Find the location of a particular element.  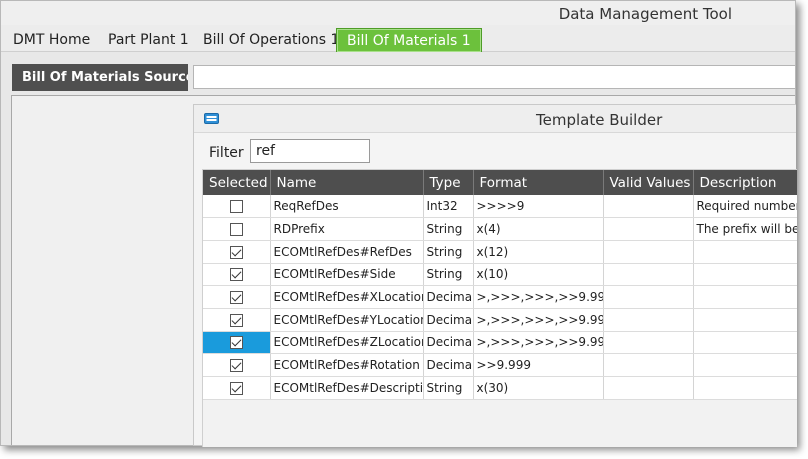

column-header-name: Name is located at coordinates (347, 182).